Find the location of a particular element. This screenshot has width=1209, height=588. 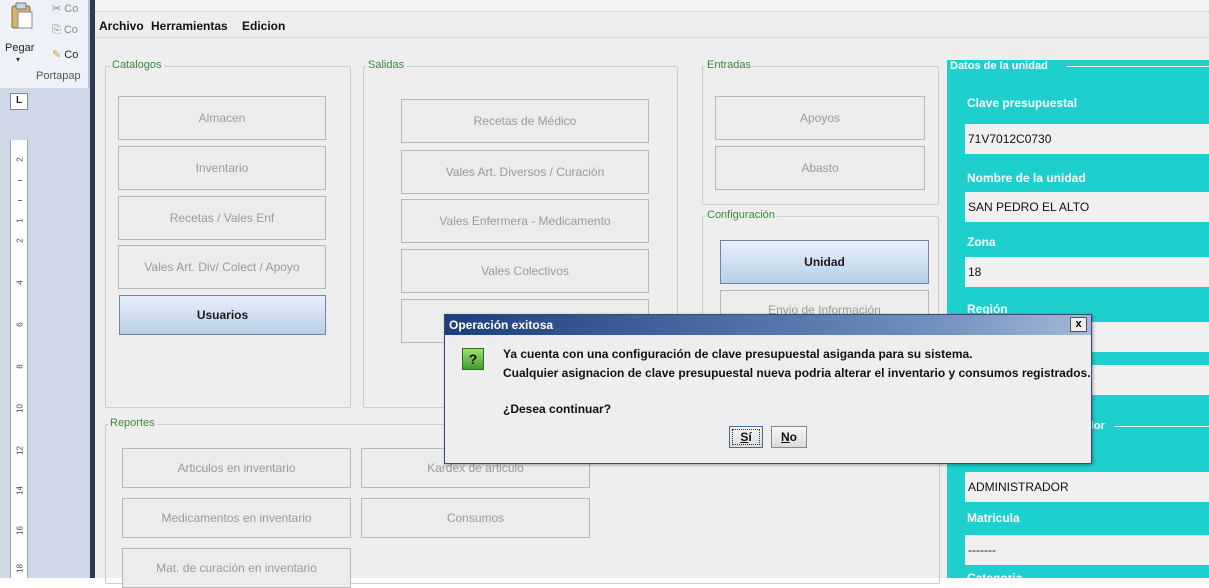

no-label-rest: o is located at coordinates (793, 437).